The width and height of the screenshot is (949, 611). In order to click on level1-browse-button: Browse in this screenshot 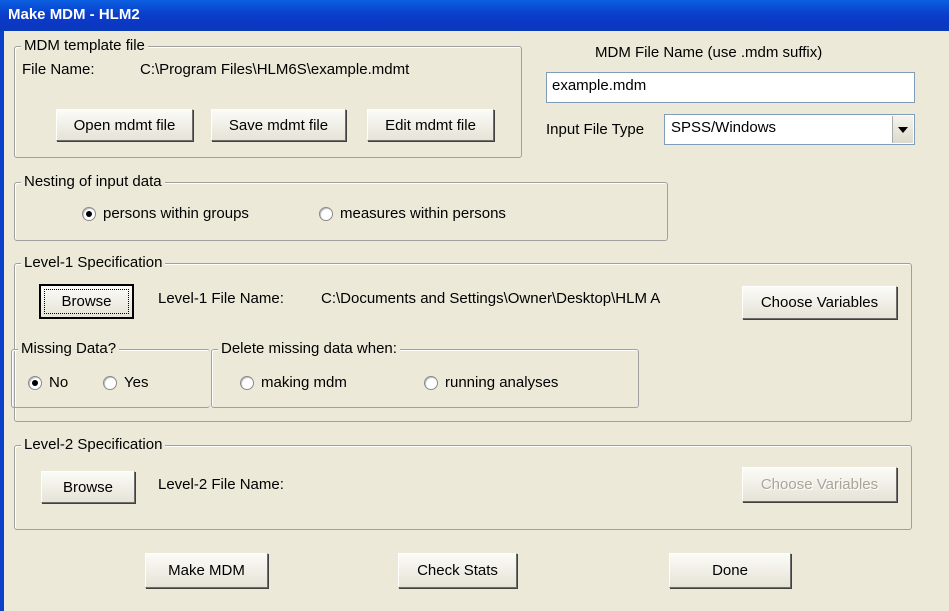, I will do `click(86, 301)`.